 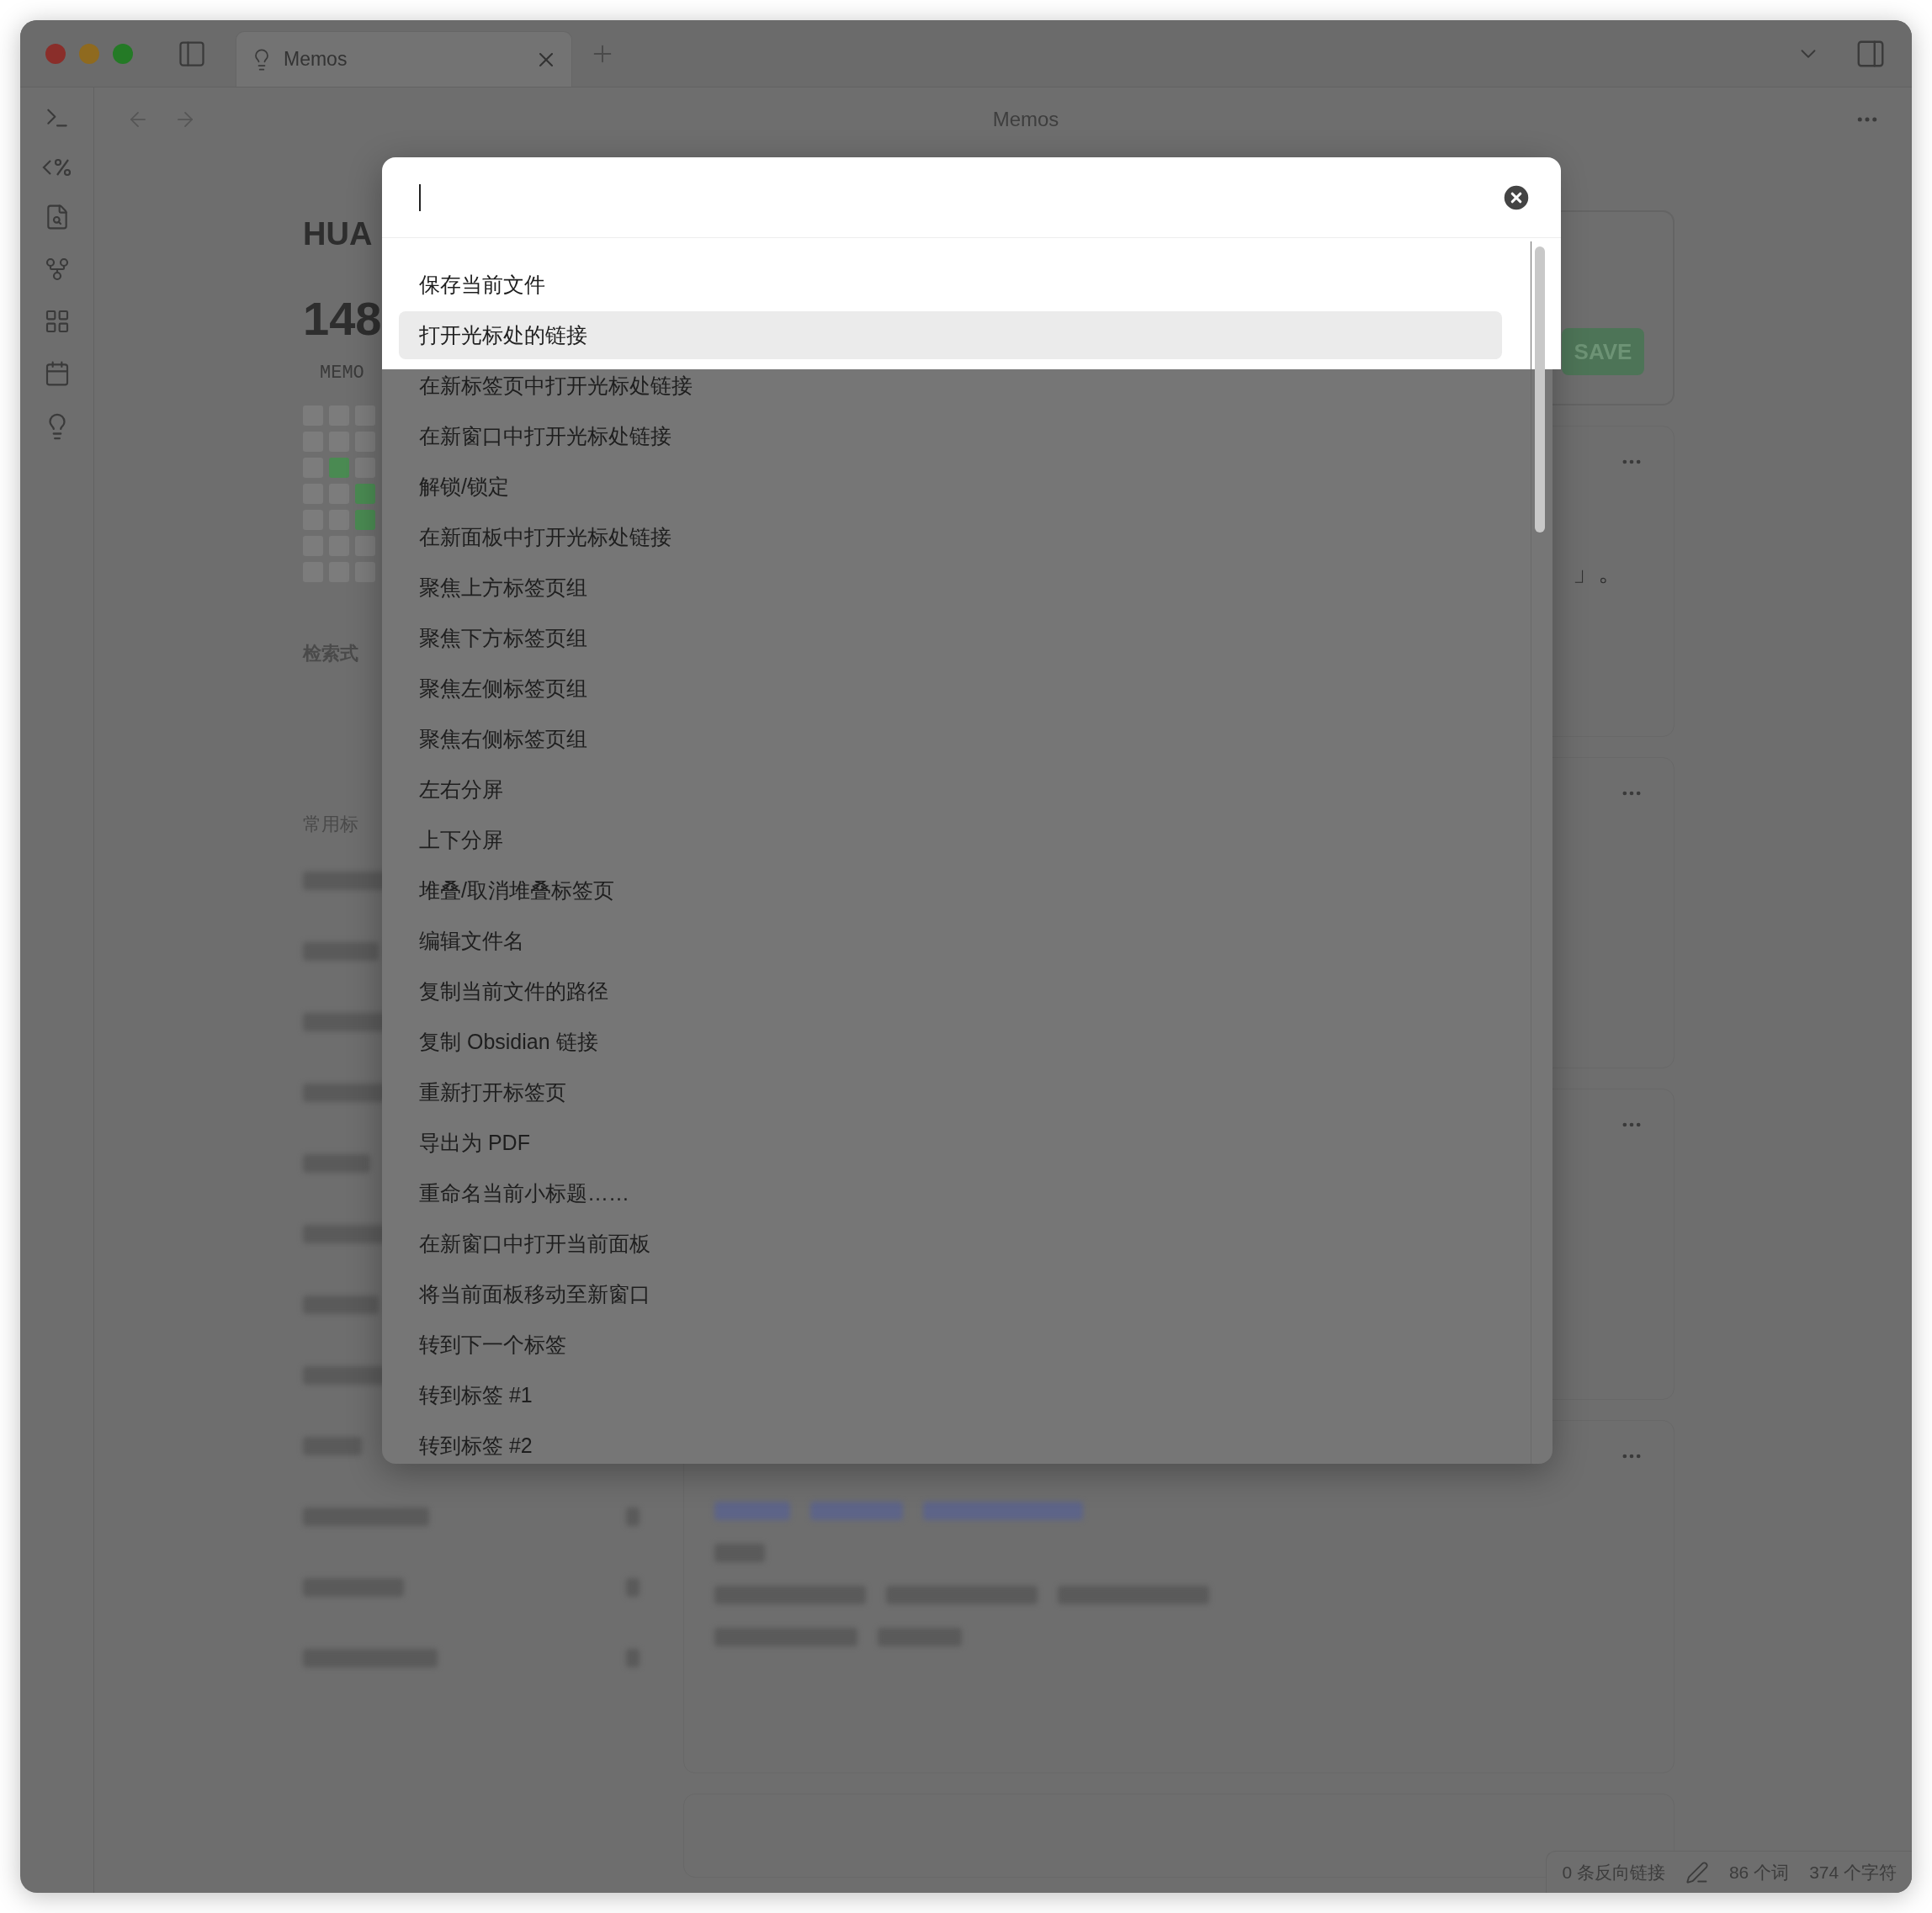 What do you see at coordinates (950, 789) in the screenshot?
I see `command-item: 左右分屏` at bounding box center [950, 789].